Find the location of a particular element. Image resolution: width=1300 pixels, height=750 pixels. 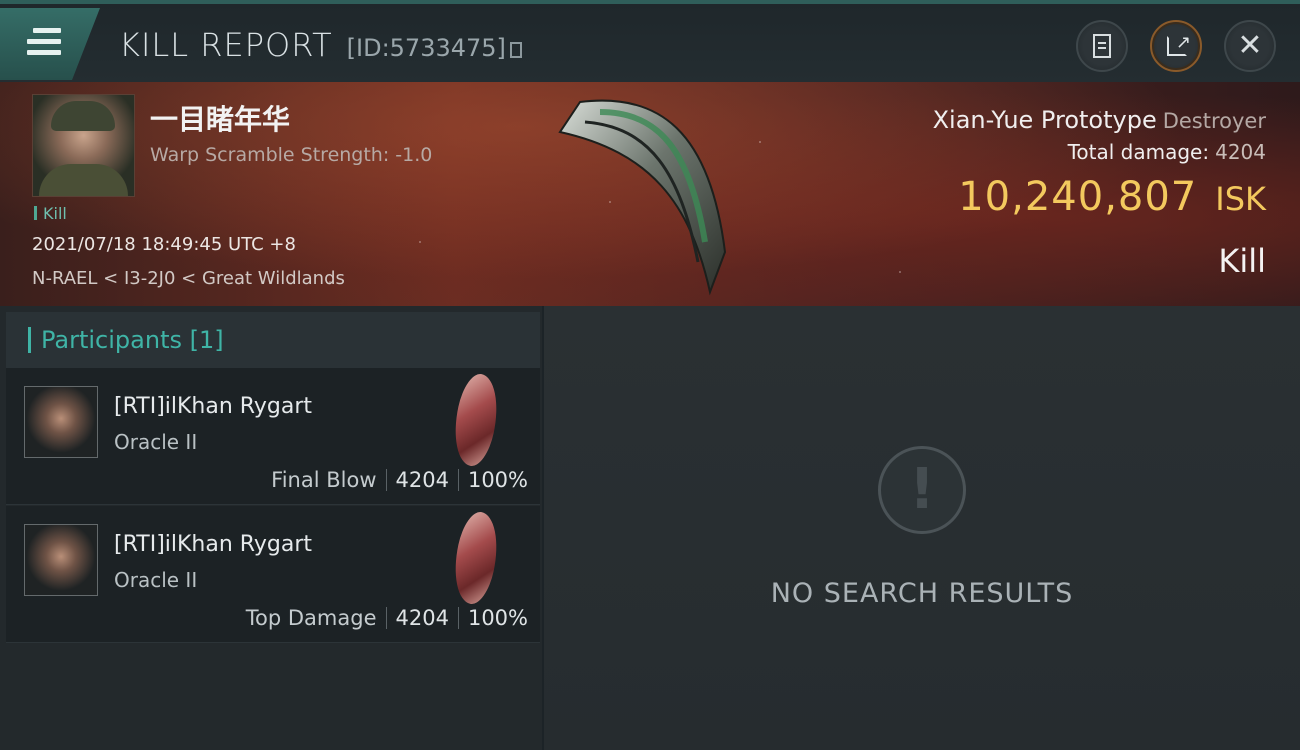

share-button: ↗ is located at coordinates (1176, 46).